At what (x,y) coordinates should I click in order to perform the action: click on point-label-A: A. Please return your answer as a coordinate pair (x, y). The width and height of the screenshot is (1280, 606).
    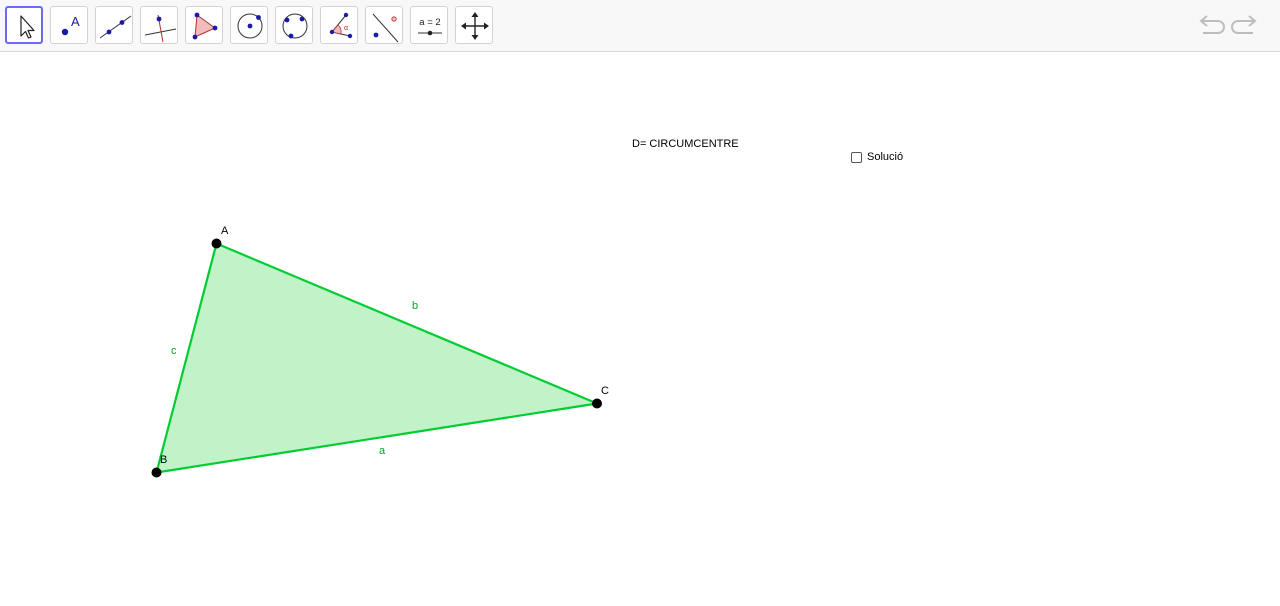
    Looking at the image, I should click on (225, 231).